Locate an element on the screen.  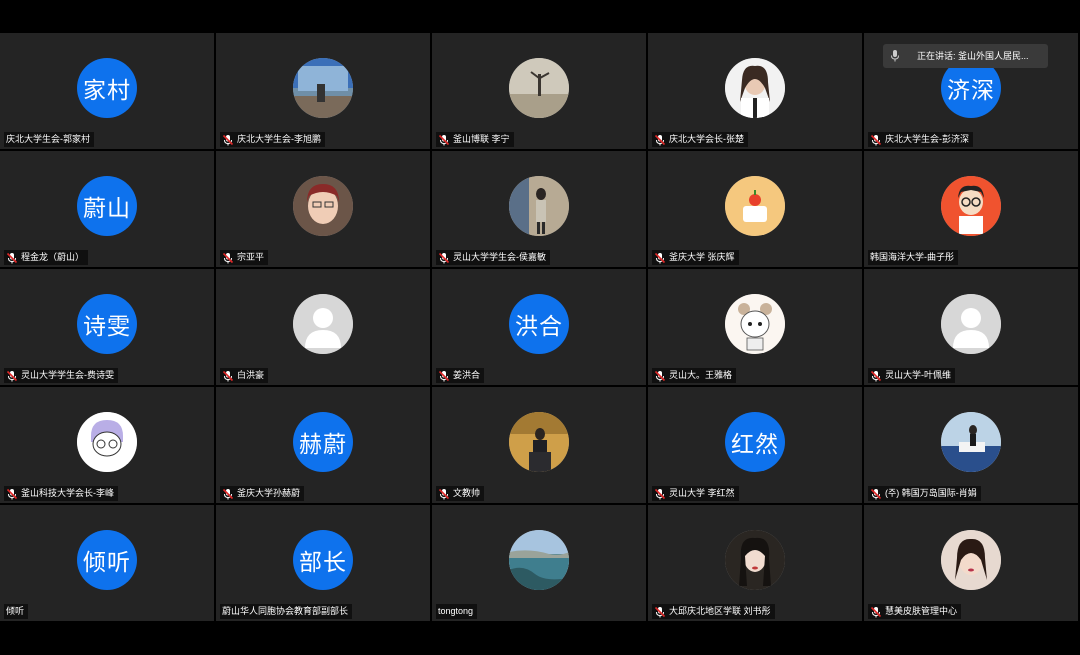
participant-tile: 文教帅 is located at coordinates (539, 445).